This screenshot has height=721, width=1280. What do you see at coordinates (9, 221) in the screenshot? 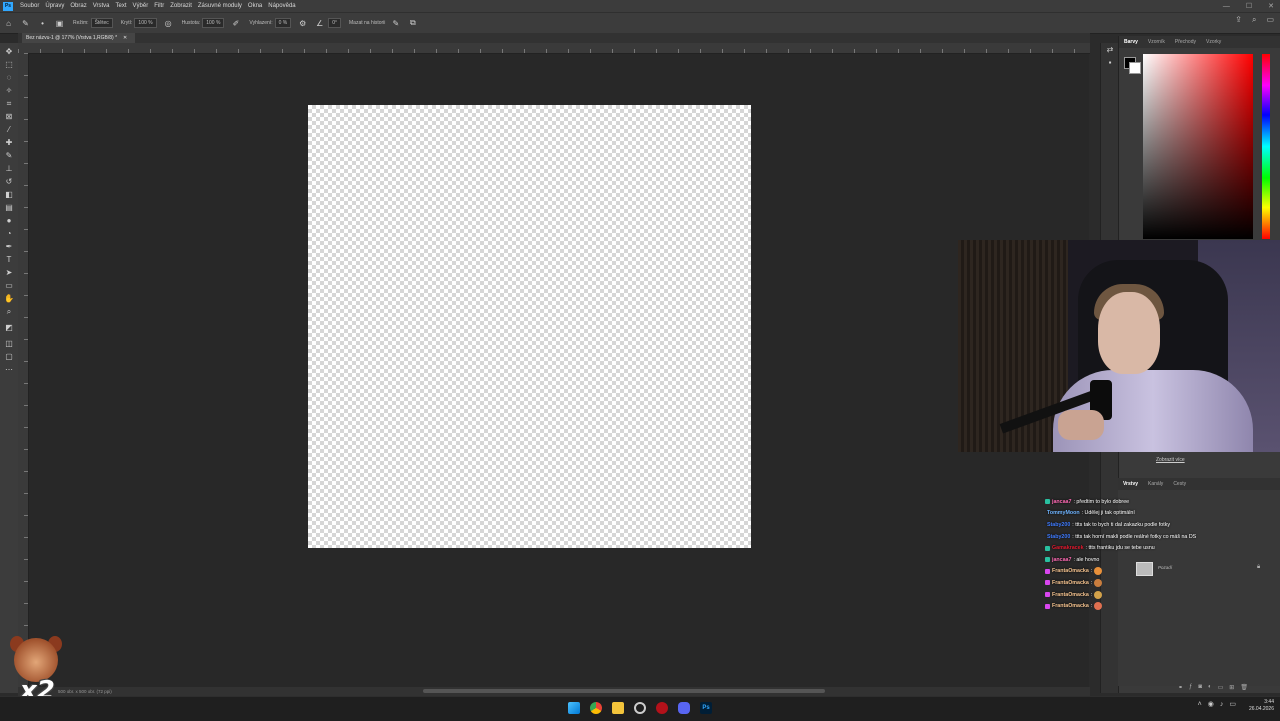
I see `blur-tool-icon: ●` at bounding box center [9, 221].